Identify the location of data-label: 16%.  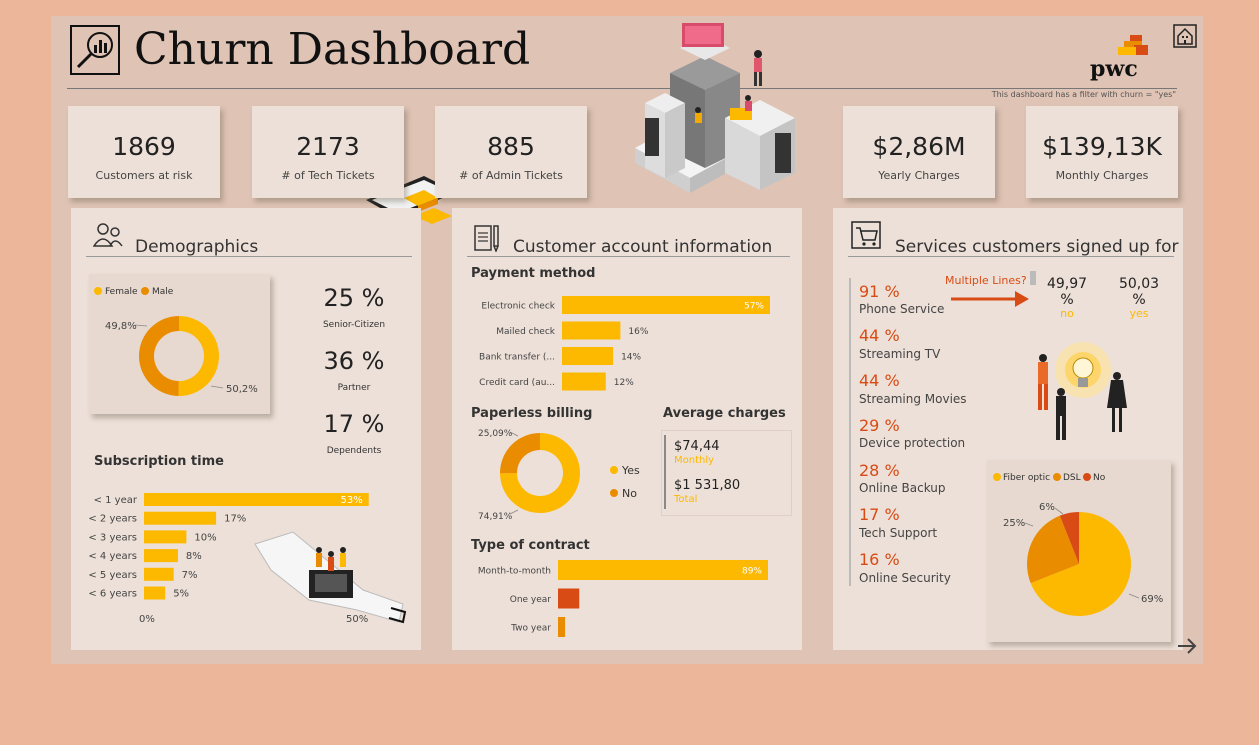
(638, 332).